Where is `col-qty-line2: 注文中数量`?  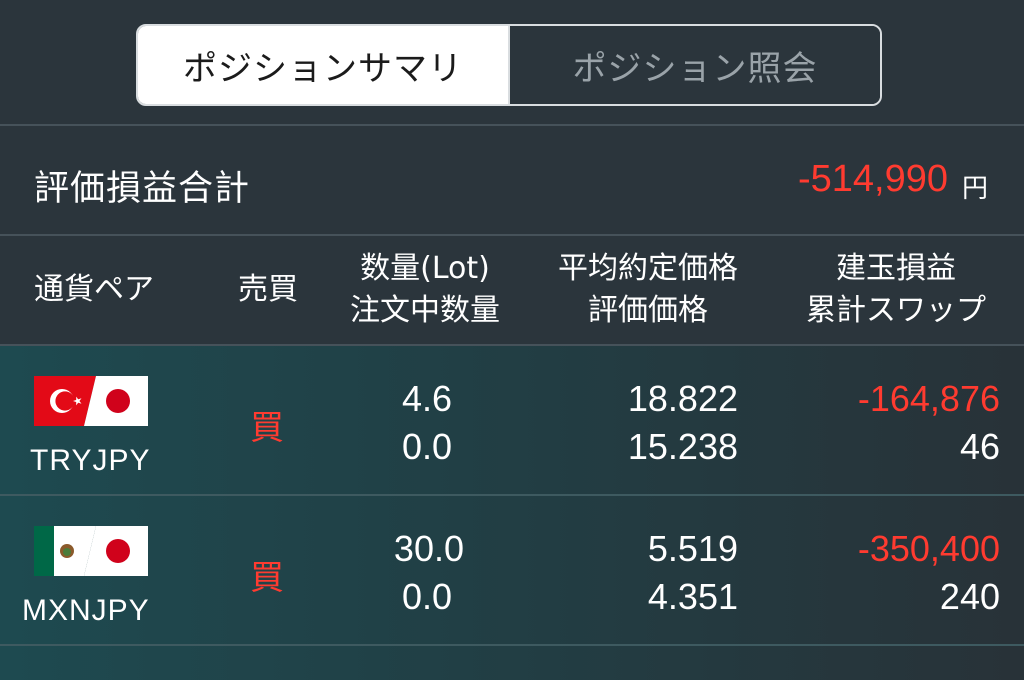 col-qty-line2: 注文中数量 is located at coordinates (425, 310).